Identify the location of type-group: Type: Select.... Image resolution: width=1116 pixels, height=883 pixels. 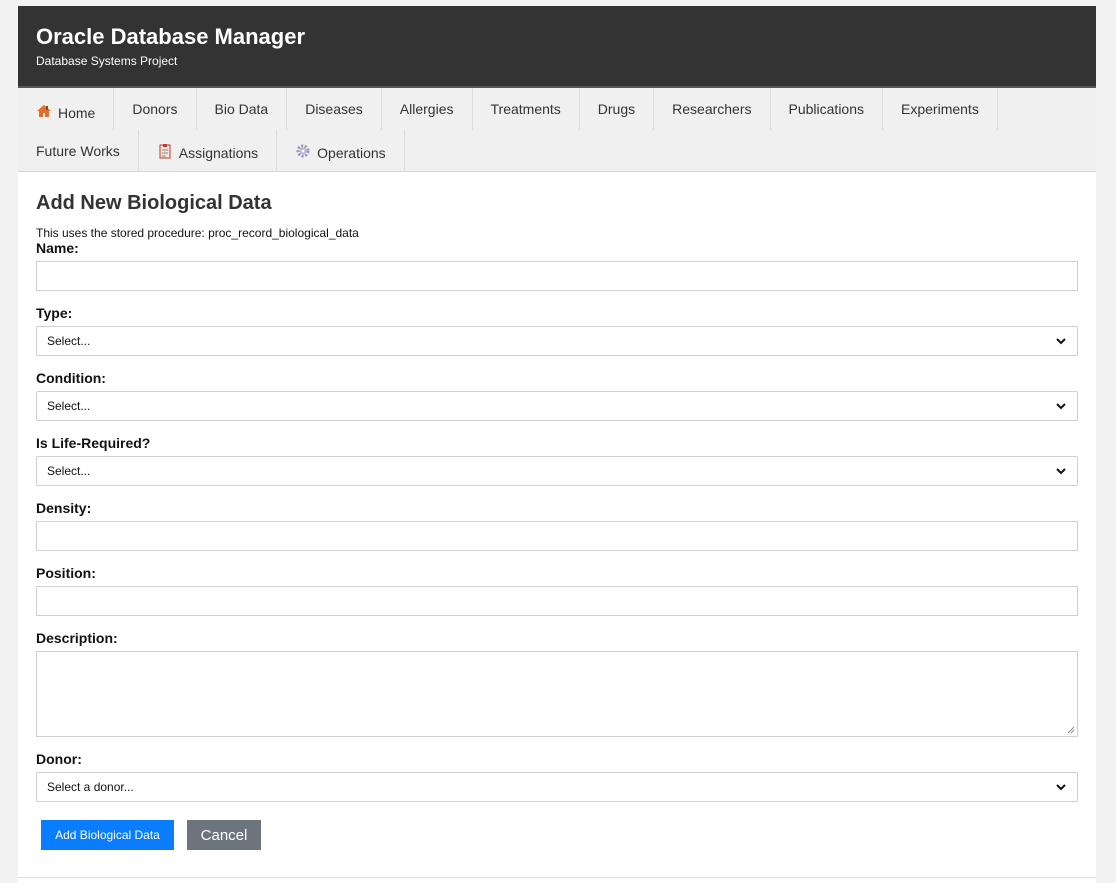
(557, 330).